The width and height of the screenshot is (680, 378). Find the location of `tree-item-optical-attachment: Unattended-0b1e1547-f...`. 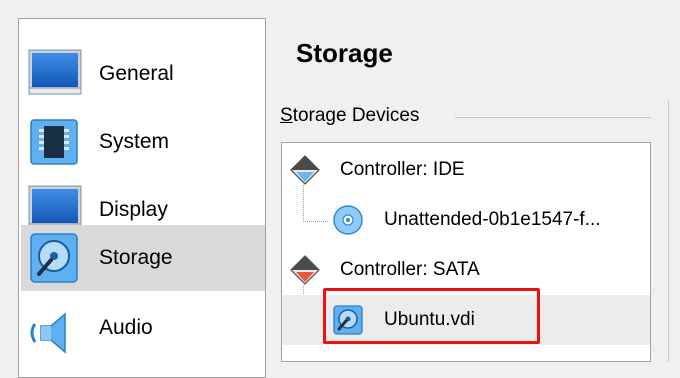

tree-item-optical-attachment: Unattended-0b1e1547-f... is located at coordinates (466, 220).